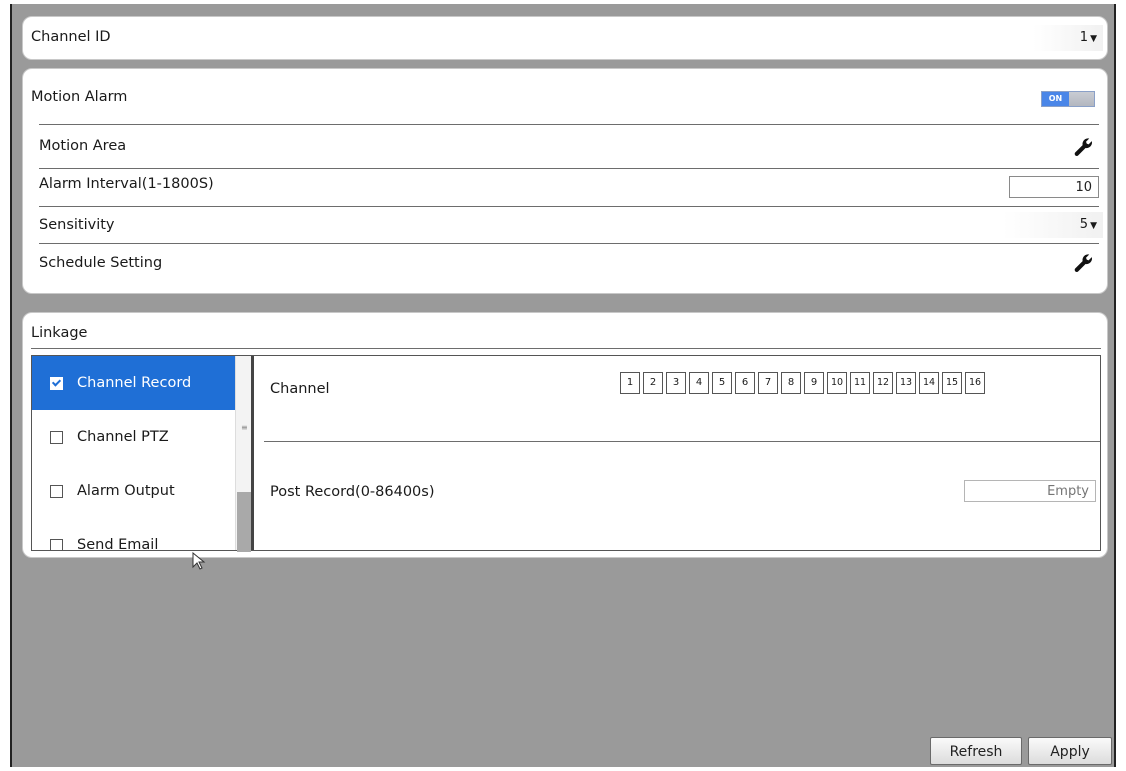 This screenshot has width=1126, height=771. Describe the element at coordinates (906, 383) in the screenshot. I see `channel-checkbox-13: 13` at that location.